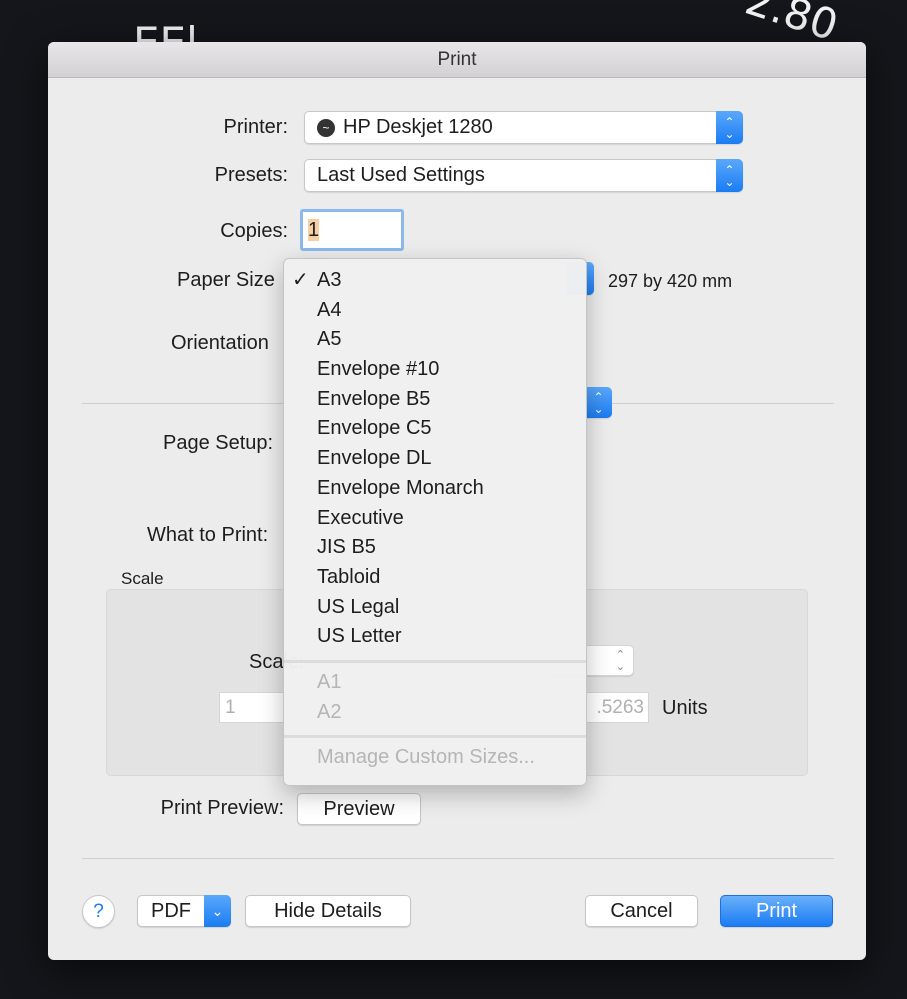 Image resolution: width=907 pixels, height=999 pixels. Describe the element at coordinates (729, 175) in the screenshot. I see `presets-stepper-icon: ⌃ ⌄` at that location.